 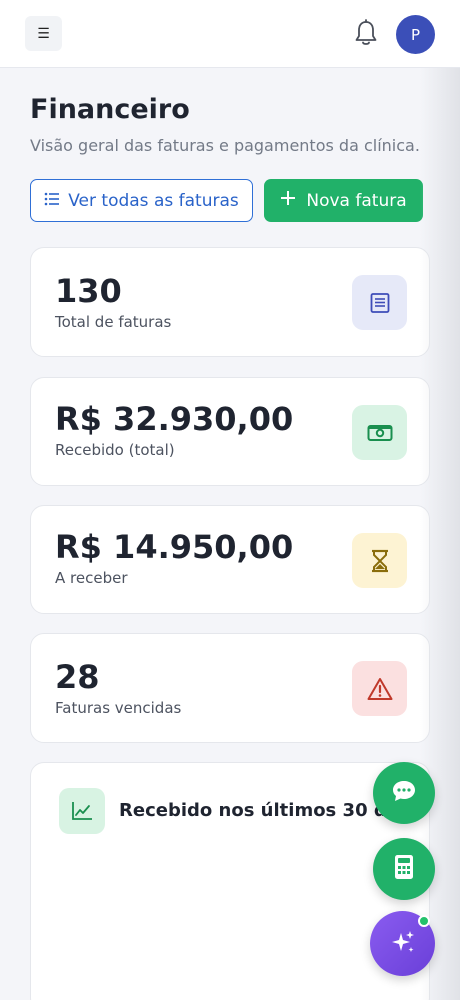 I want to click on page-title: Financeiro, so click(x=110, y=109).